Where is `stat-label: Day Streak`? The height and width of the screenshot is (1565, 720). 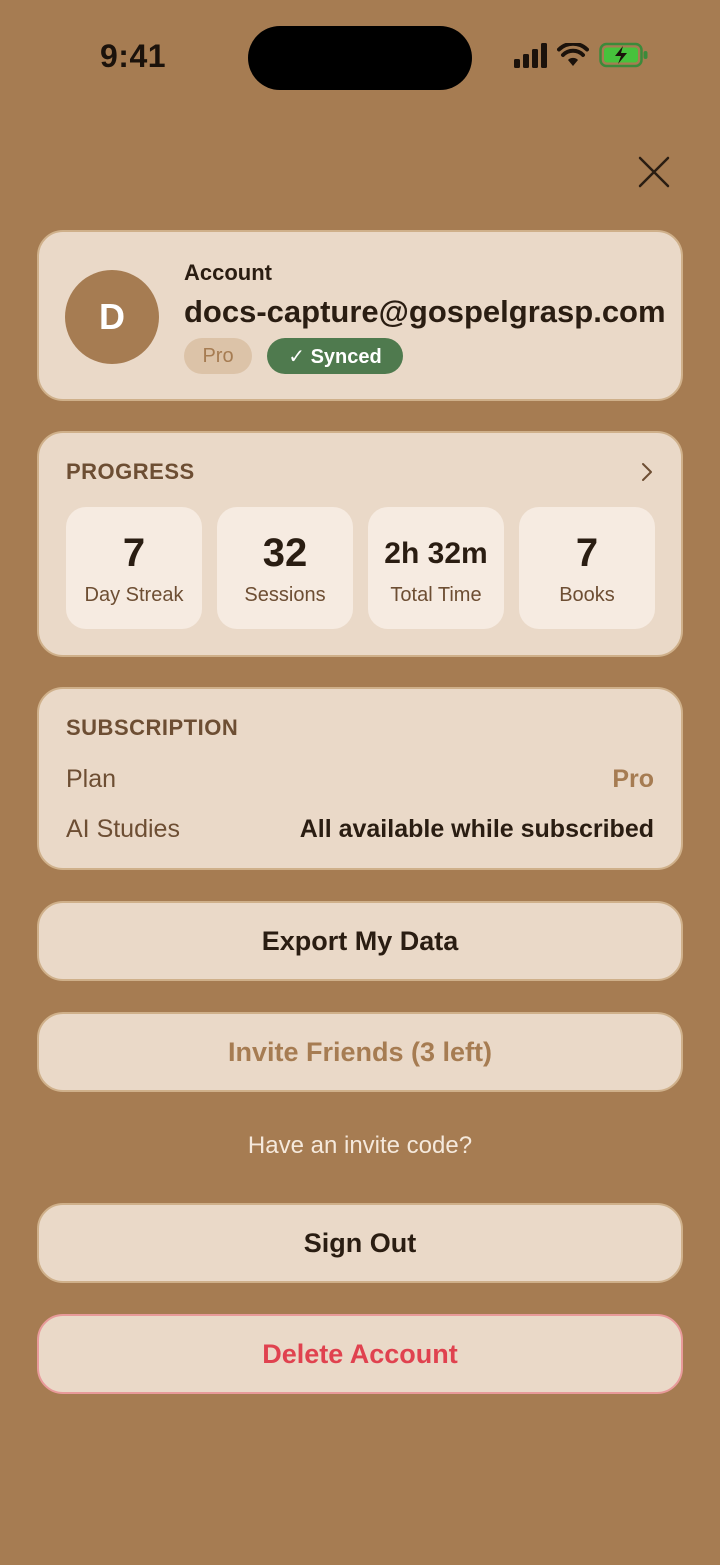 stat-label: Day Streak is located at coordinates (134, 595).